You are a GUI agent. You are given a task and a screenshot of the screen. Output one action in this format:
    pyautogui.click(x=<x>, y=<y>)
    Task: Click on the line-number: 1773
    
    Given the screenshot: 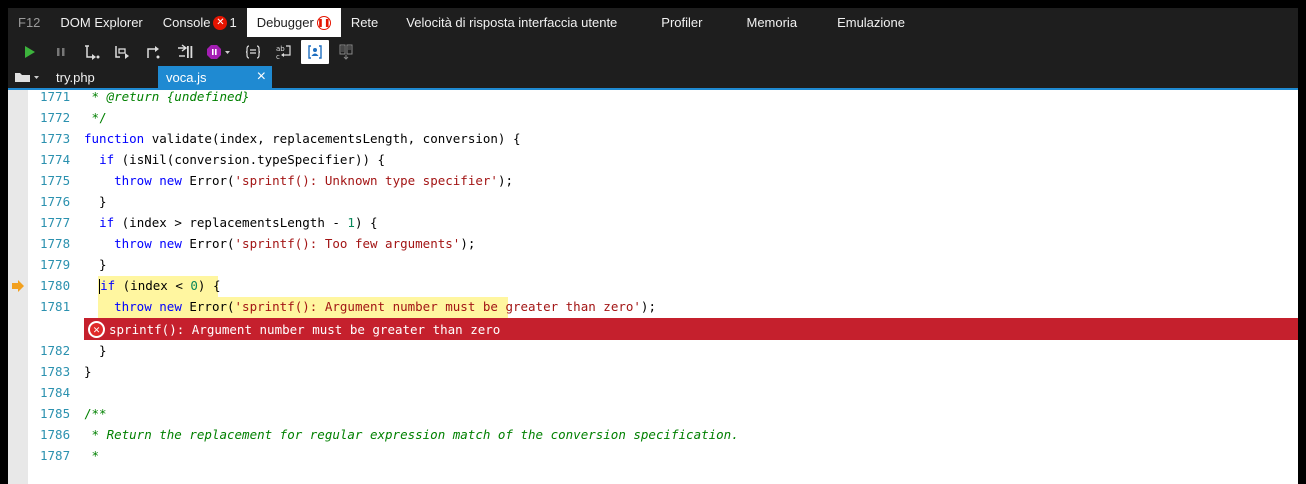 What is the action you would take?
    pyautogui.click(x=55, y=138)
    